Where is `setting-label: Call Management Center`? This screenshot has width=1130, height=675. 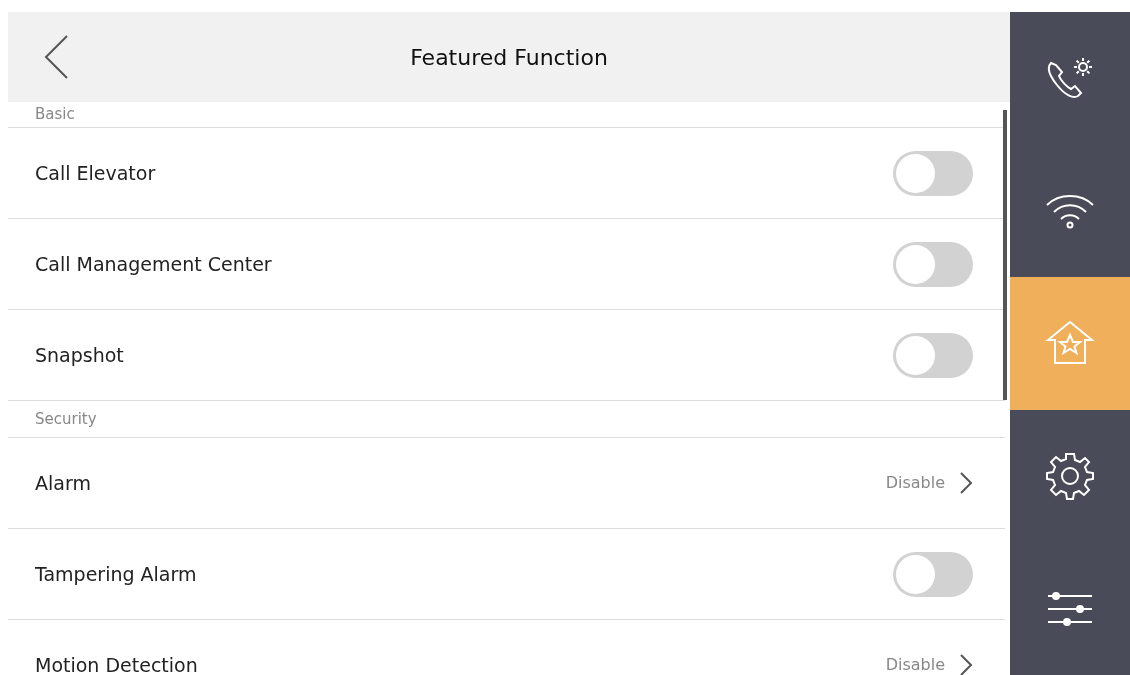
setting-label: Call Management Center is located at coordinates (153, 264).